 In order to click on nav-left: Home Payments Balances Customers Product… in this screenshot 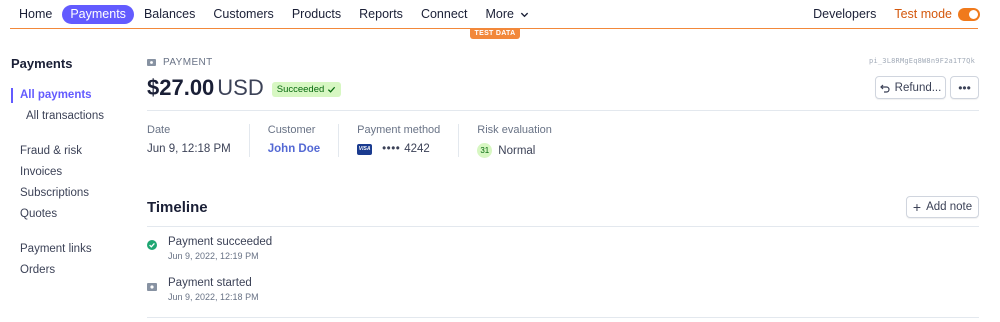, I will do `click(275, 14)`.